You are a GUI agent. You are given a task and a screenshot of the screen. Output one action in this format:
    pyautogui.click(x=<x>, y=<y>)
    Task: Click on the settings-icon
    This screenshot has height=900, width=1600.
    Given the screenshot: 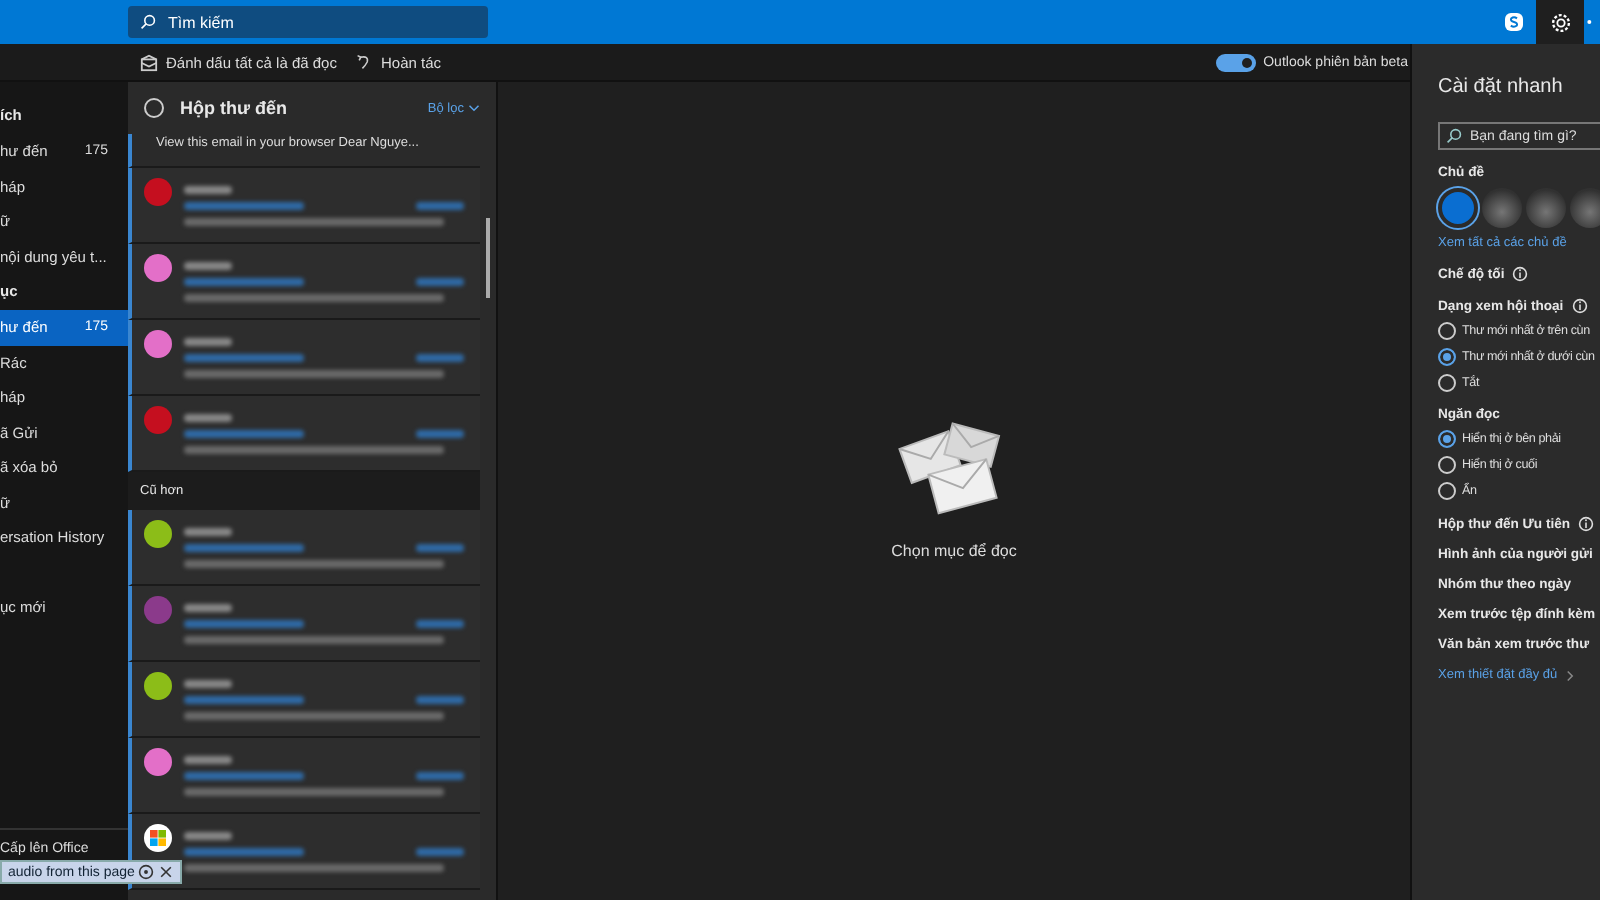 What is the action you would take?
    pyautogui.click(x=1560, y=22)
    